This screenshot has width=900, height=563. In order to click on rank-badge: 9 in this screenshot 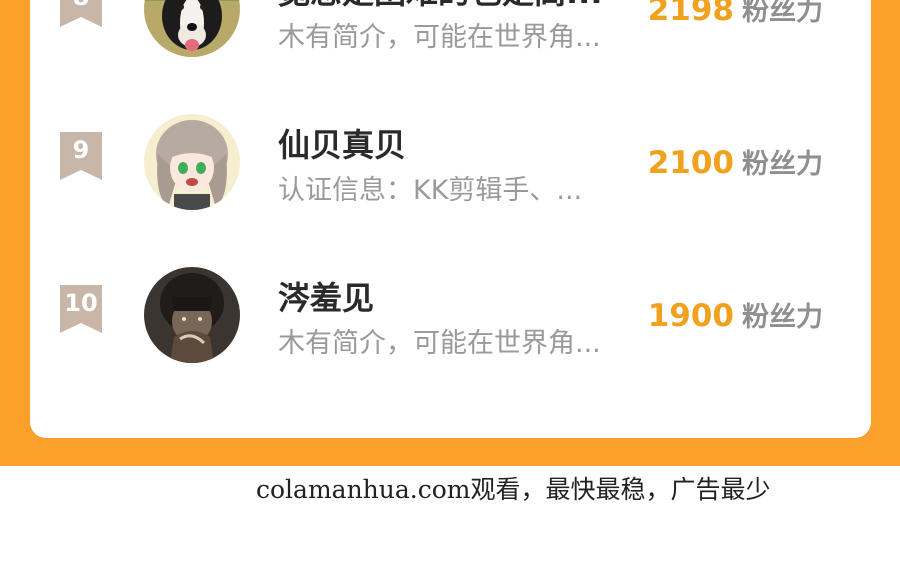, I will do `click(81, 157)`.